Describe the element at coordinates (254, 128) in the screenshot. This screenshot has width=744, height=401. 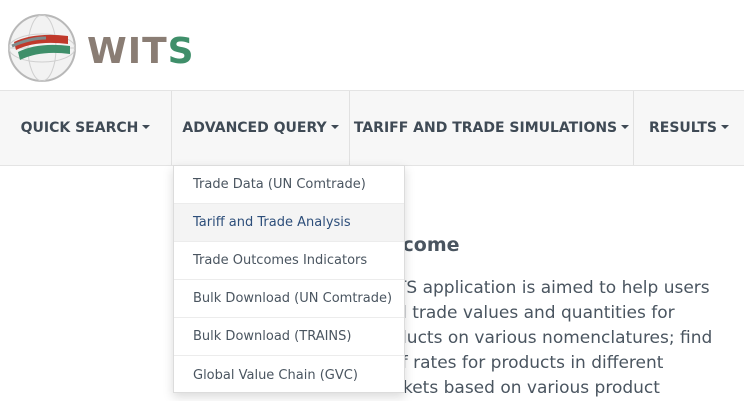
I see `nav-advanced-query-label: ADVANCED QUERY` at that location.